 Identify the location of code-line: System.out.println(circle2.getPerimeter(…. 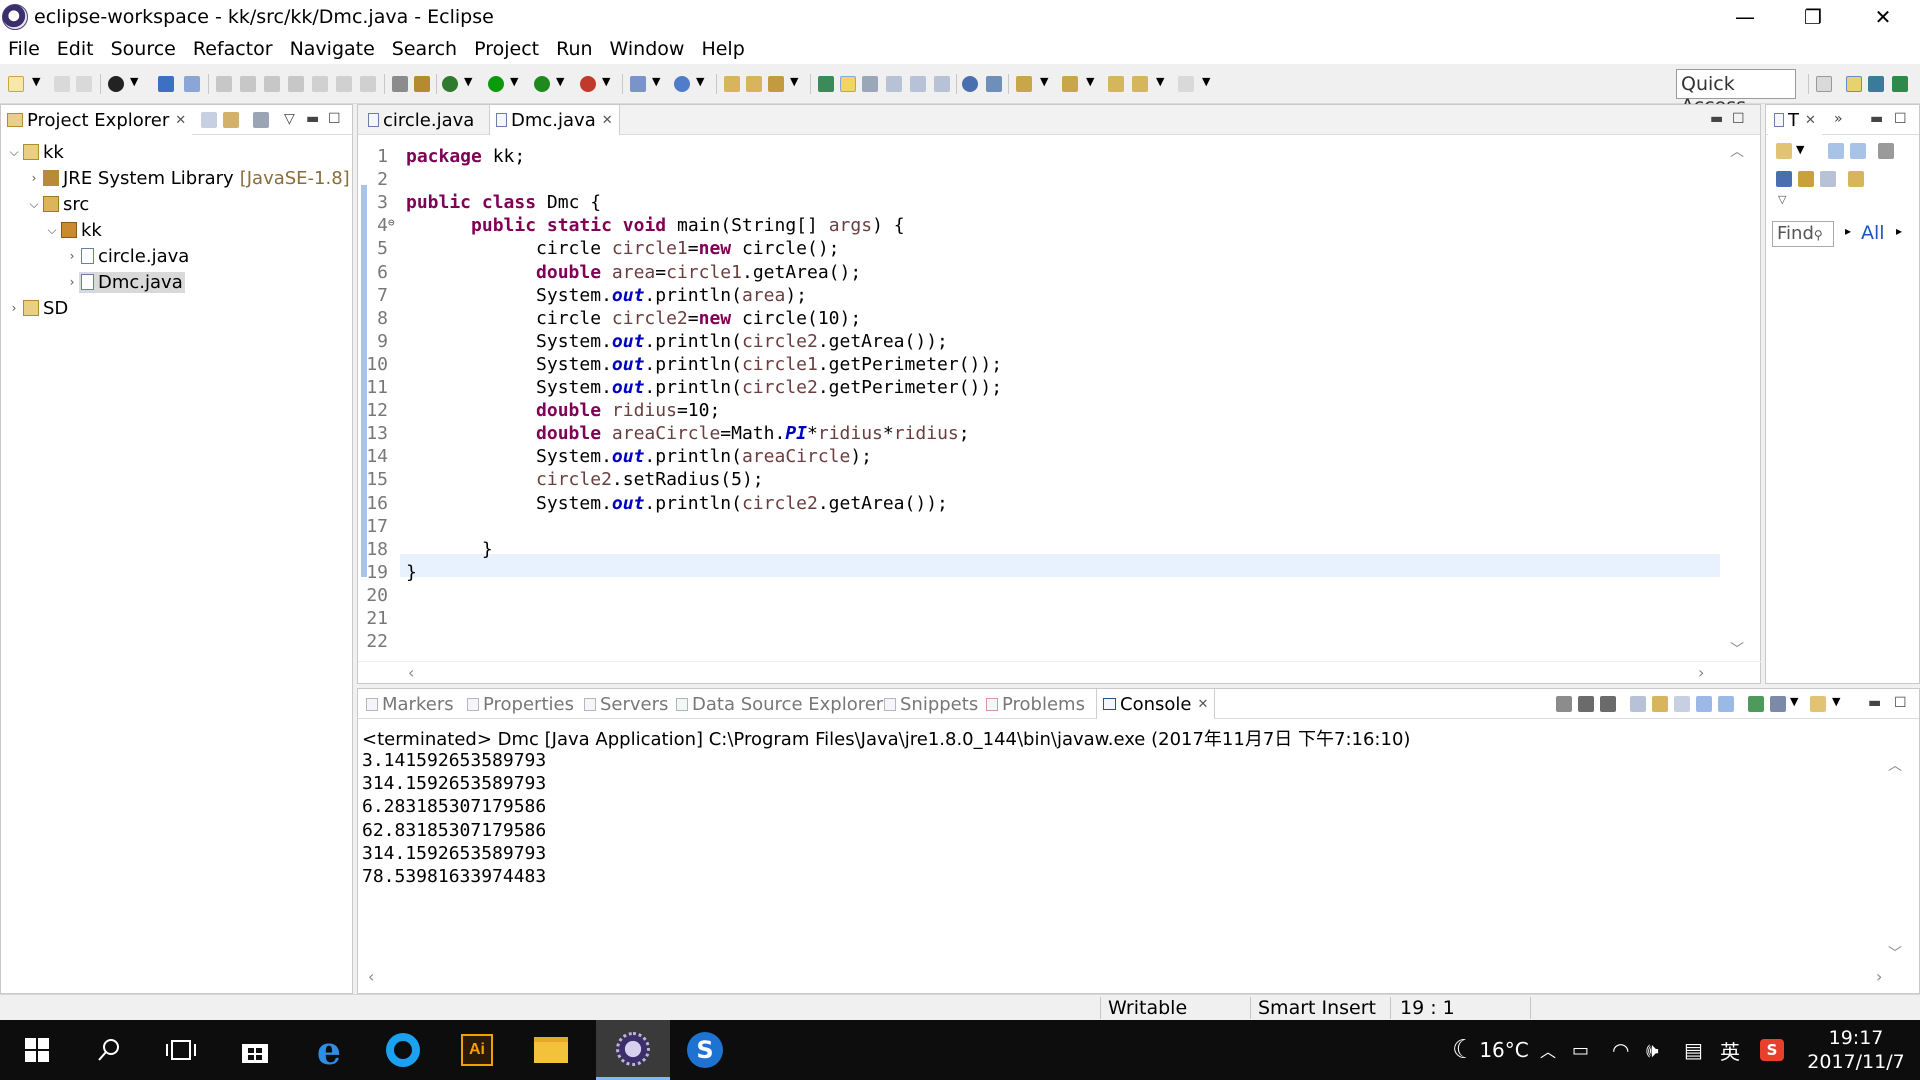
(704, 387).